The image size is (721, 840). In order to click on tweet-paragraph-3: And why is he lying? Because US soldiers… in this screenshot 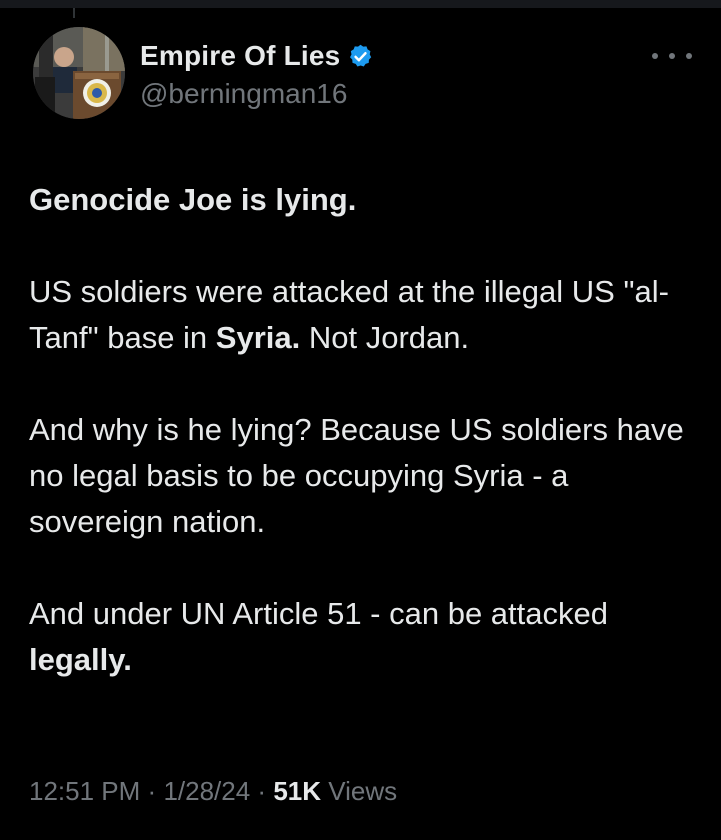, I will do `click(356, 475)`.